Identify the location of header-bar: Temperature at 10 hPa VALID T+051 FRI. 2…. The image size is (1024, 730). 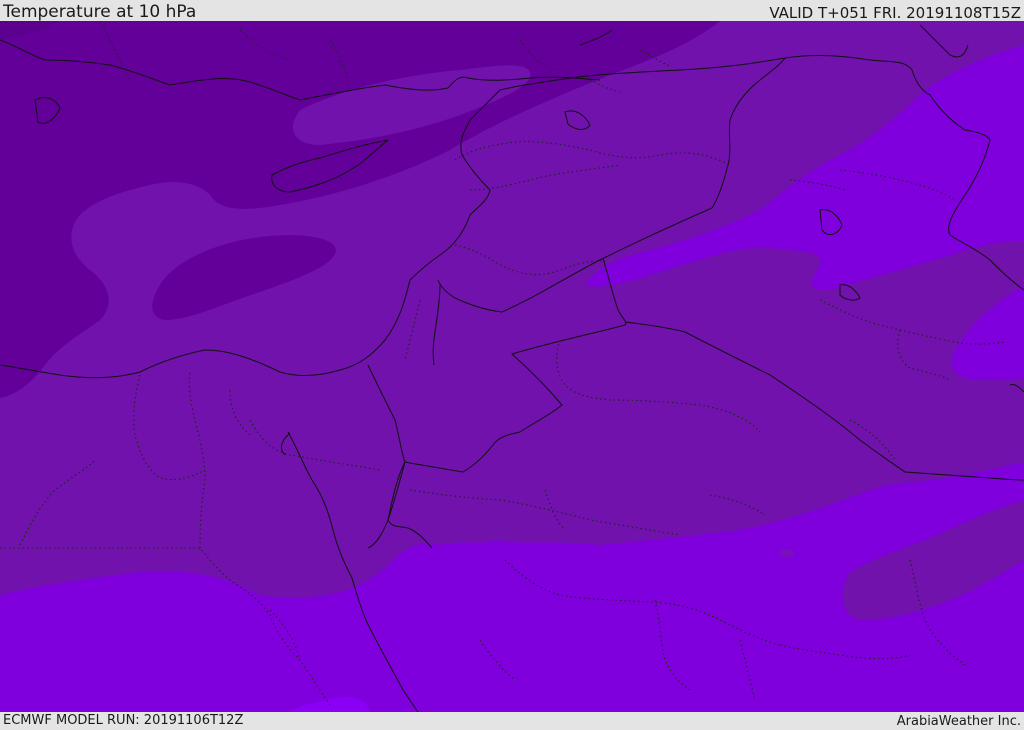
(512, 10).